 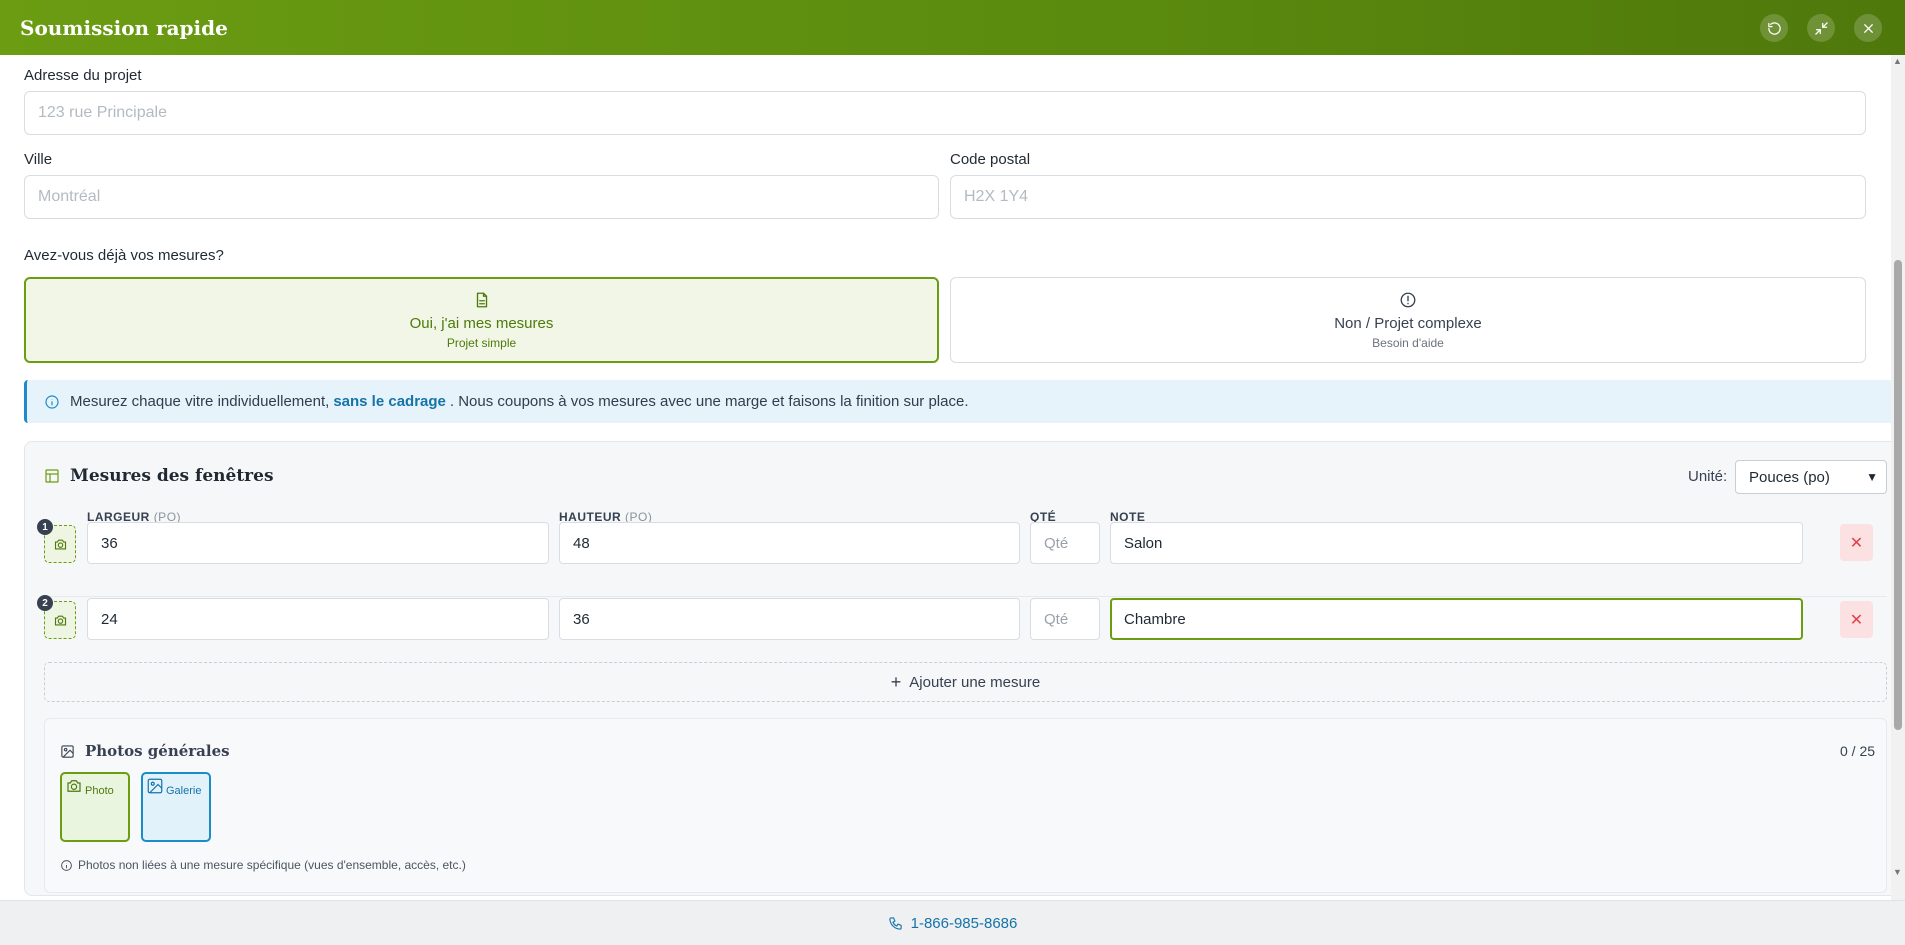 I want to click on minimize-button, so click(x=1821, y=28).